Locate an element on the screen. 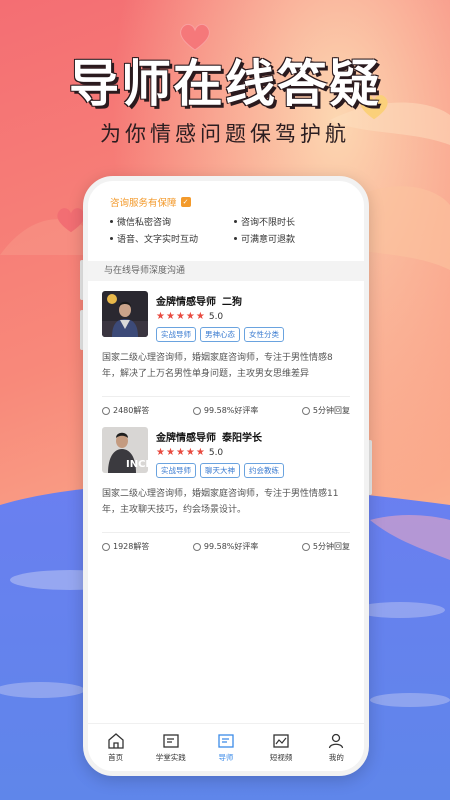 Image resolution: width=450 pixels, height=800 pixels. tab-label: 我的 is located at coordinates (336, 757).